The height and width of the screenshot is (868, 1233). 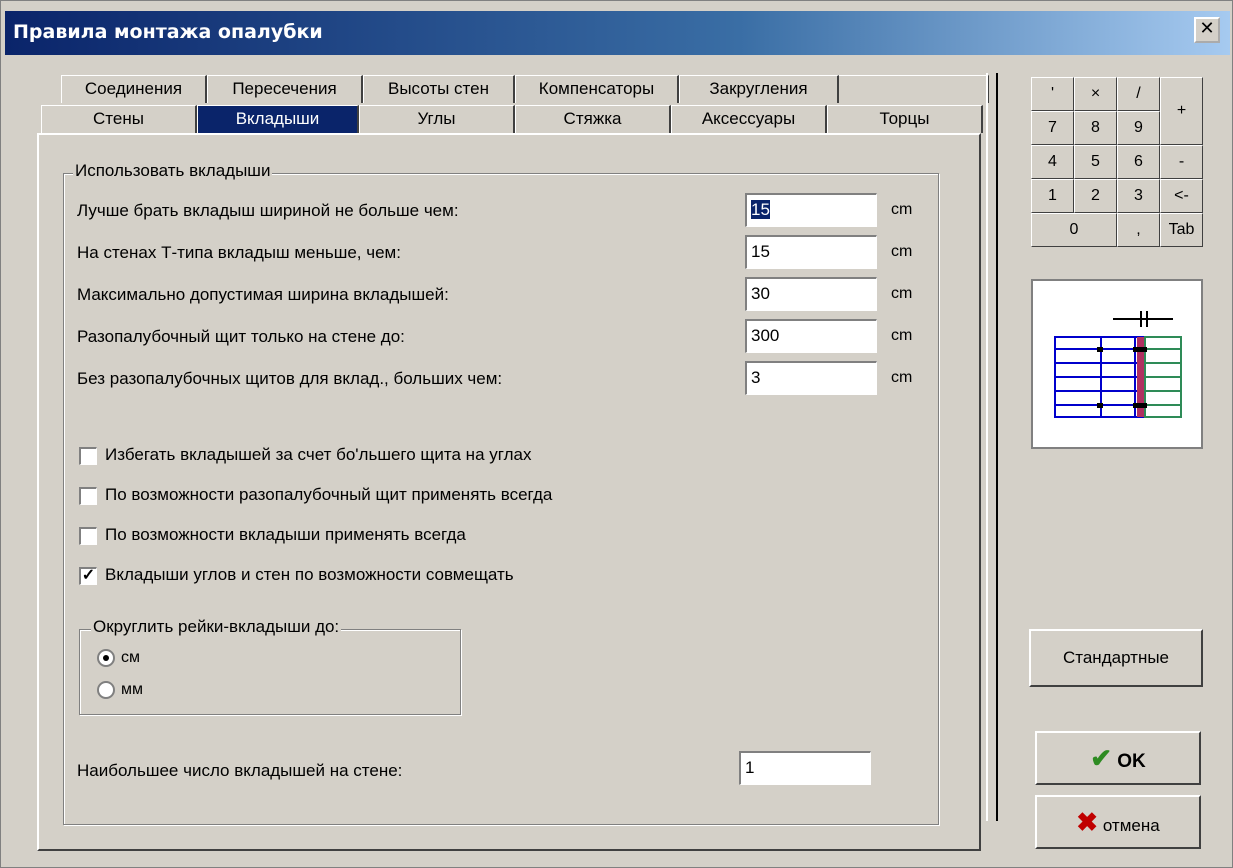 I want to click on inserts-group-legend: Использовать вкладыши, so click(x=173, y=171).